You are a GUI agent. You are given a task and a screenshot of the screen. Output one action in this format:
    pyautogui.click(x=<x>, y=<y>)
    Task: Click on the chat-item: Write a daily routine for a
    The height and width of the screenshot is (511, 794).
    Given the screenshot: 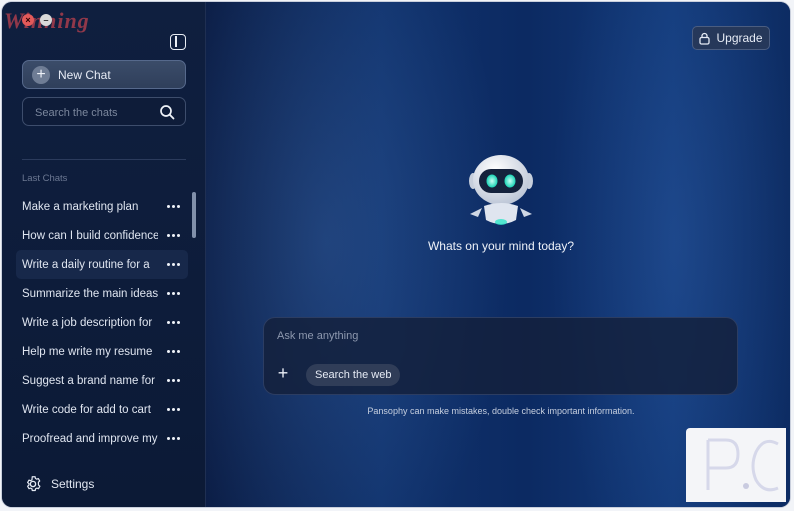 What is the action you would take?
    pyautogui.click(x=102, y=264)
    